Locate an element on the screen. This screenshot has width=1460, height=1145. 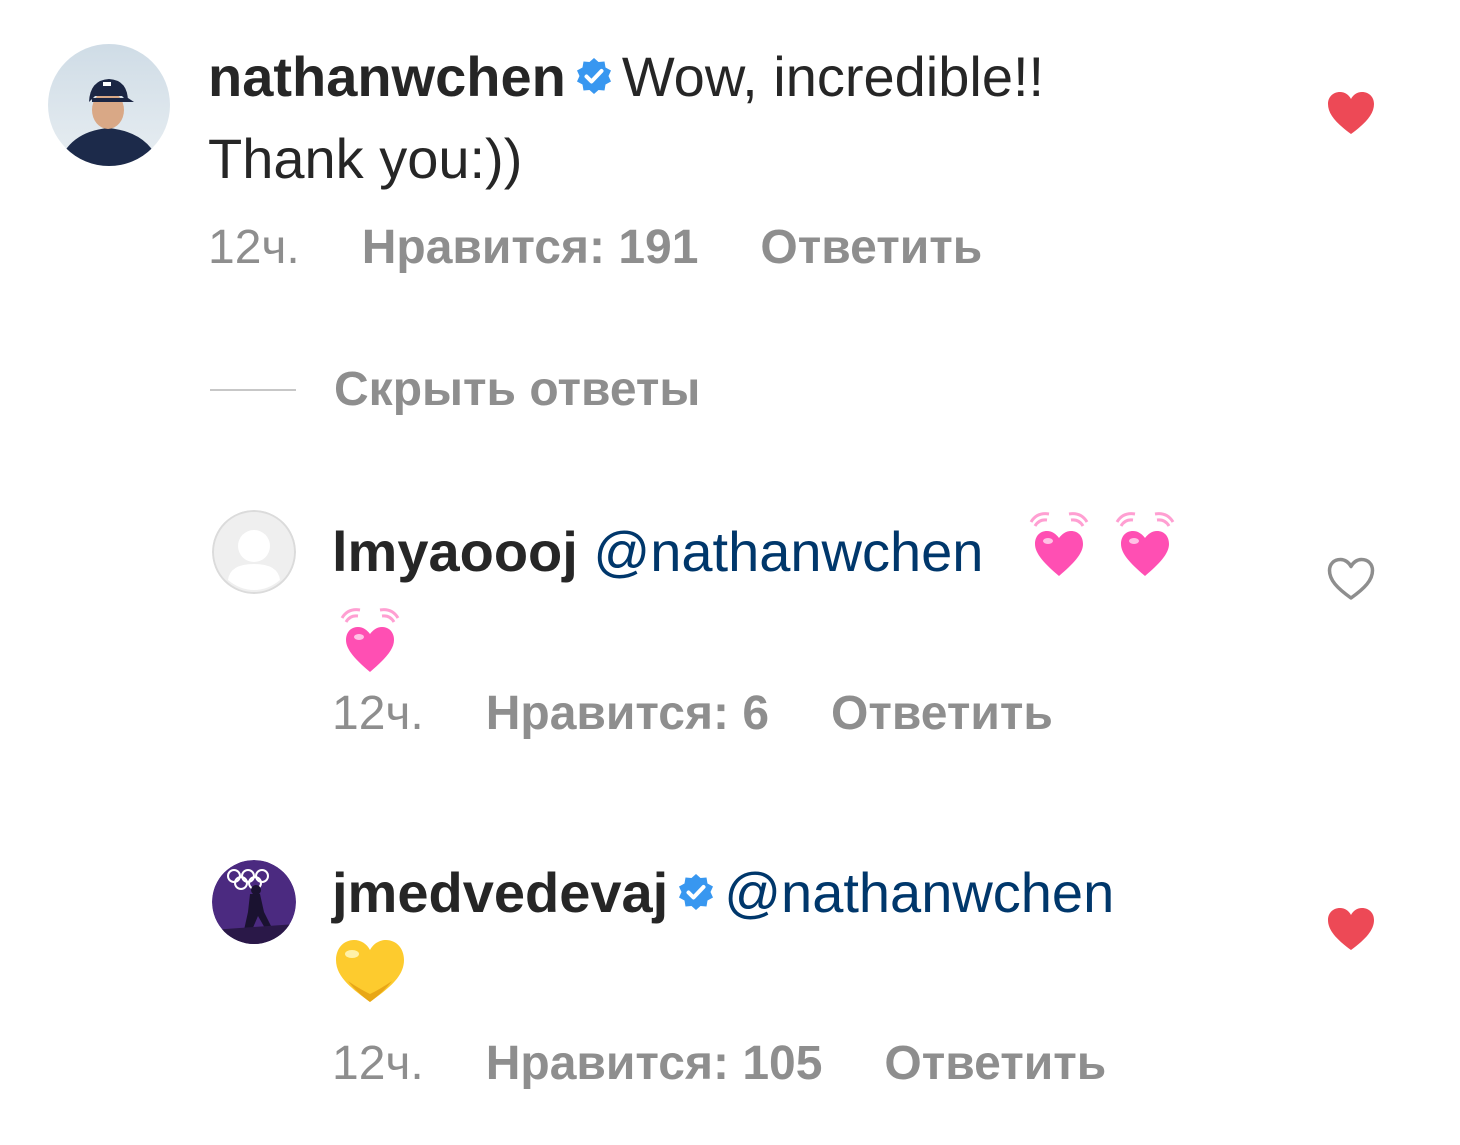
comment-text-line2: Thank you:)) is located at coordinates (365, 159).